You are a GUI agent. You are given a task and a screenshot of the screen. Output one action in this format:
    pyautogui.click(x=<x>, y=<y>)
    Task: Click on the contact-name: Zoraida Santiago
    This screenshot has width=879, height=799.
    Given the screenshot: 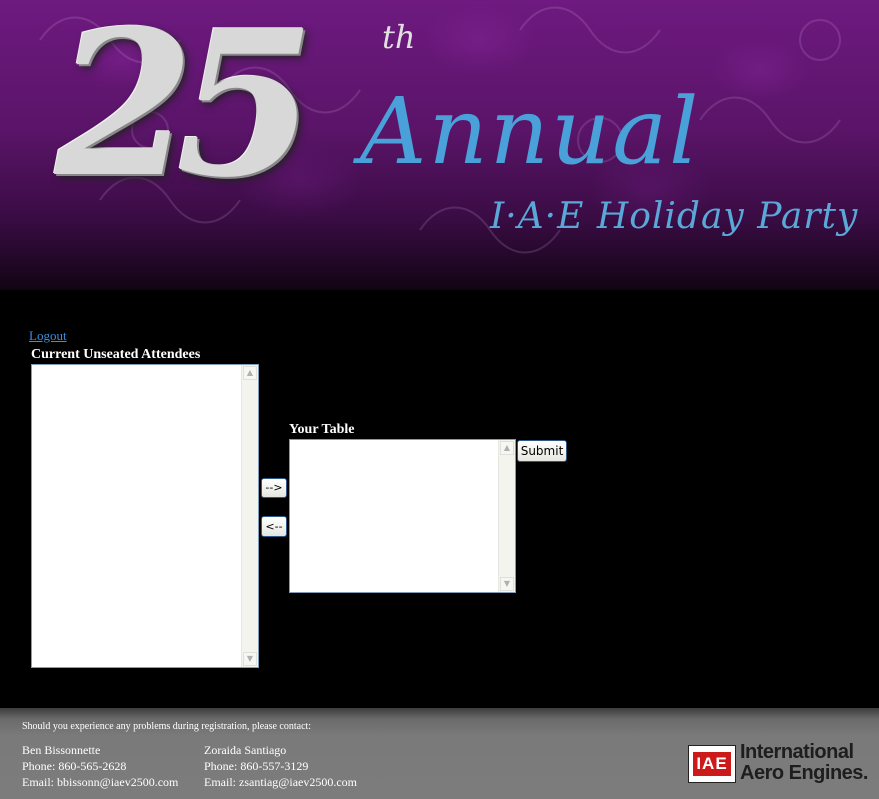 What is the action you would take?
    pyautogui.click(x=245, y=750)
    